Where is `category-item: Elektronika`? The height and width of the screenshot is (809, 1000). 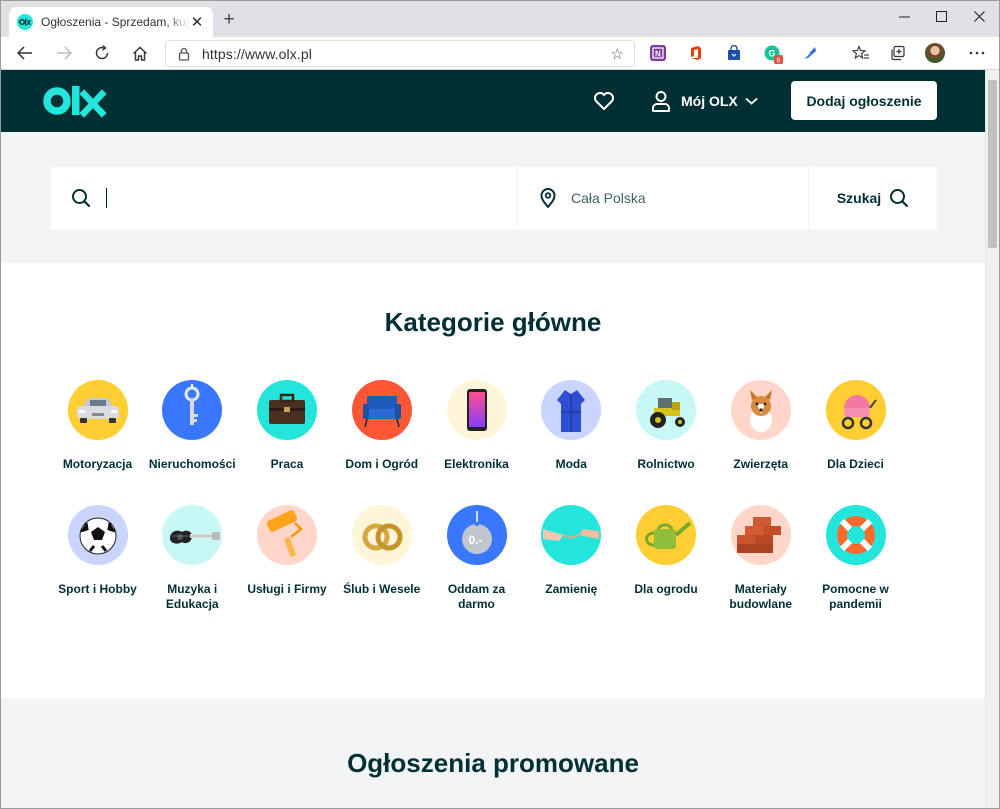 category-item: Elektronika is located at coordinates (476, 426).